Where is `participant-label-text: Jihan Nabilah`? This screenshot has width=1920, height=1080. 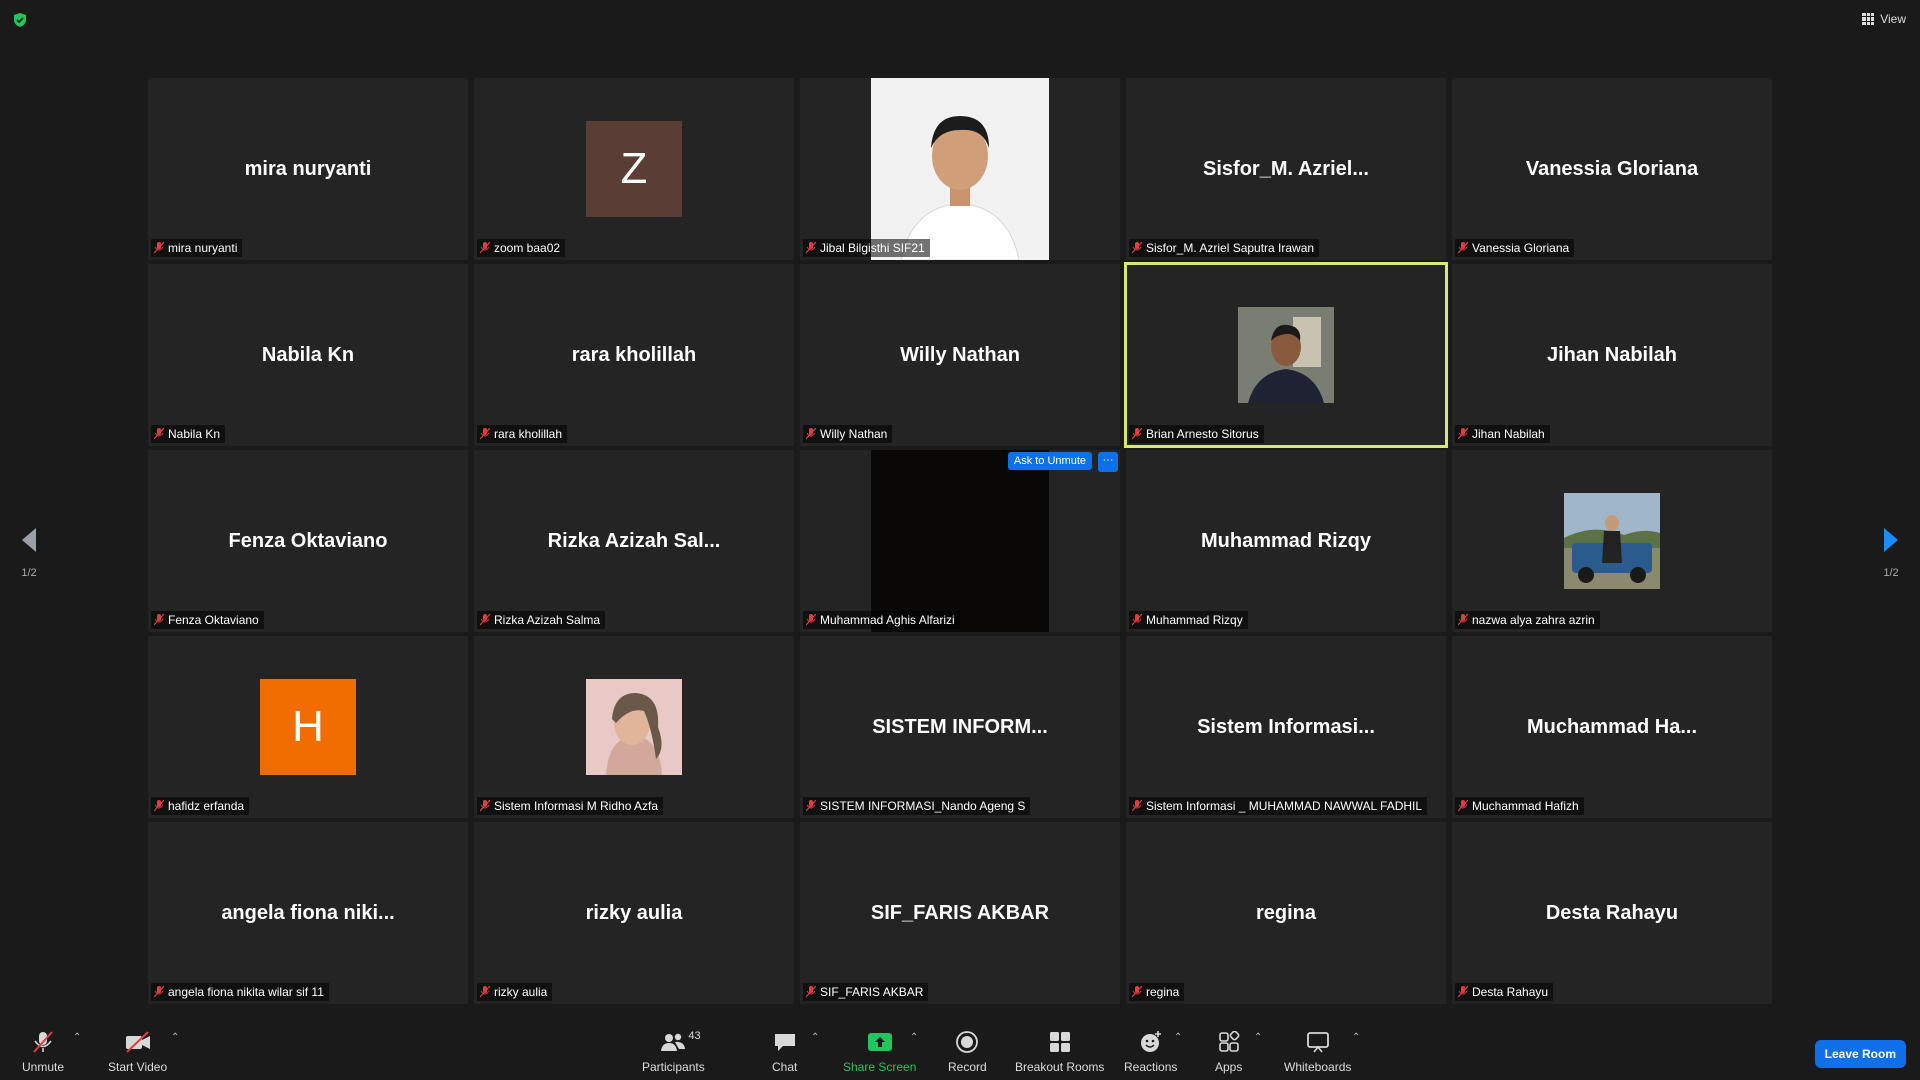 participant-label-text: Jihan Nabilah is located at coordinates (1508, 434).